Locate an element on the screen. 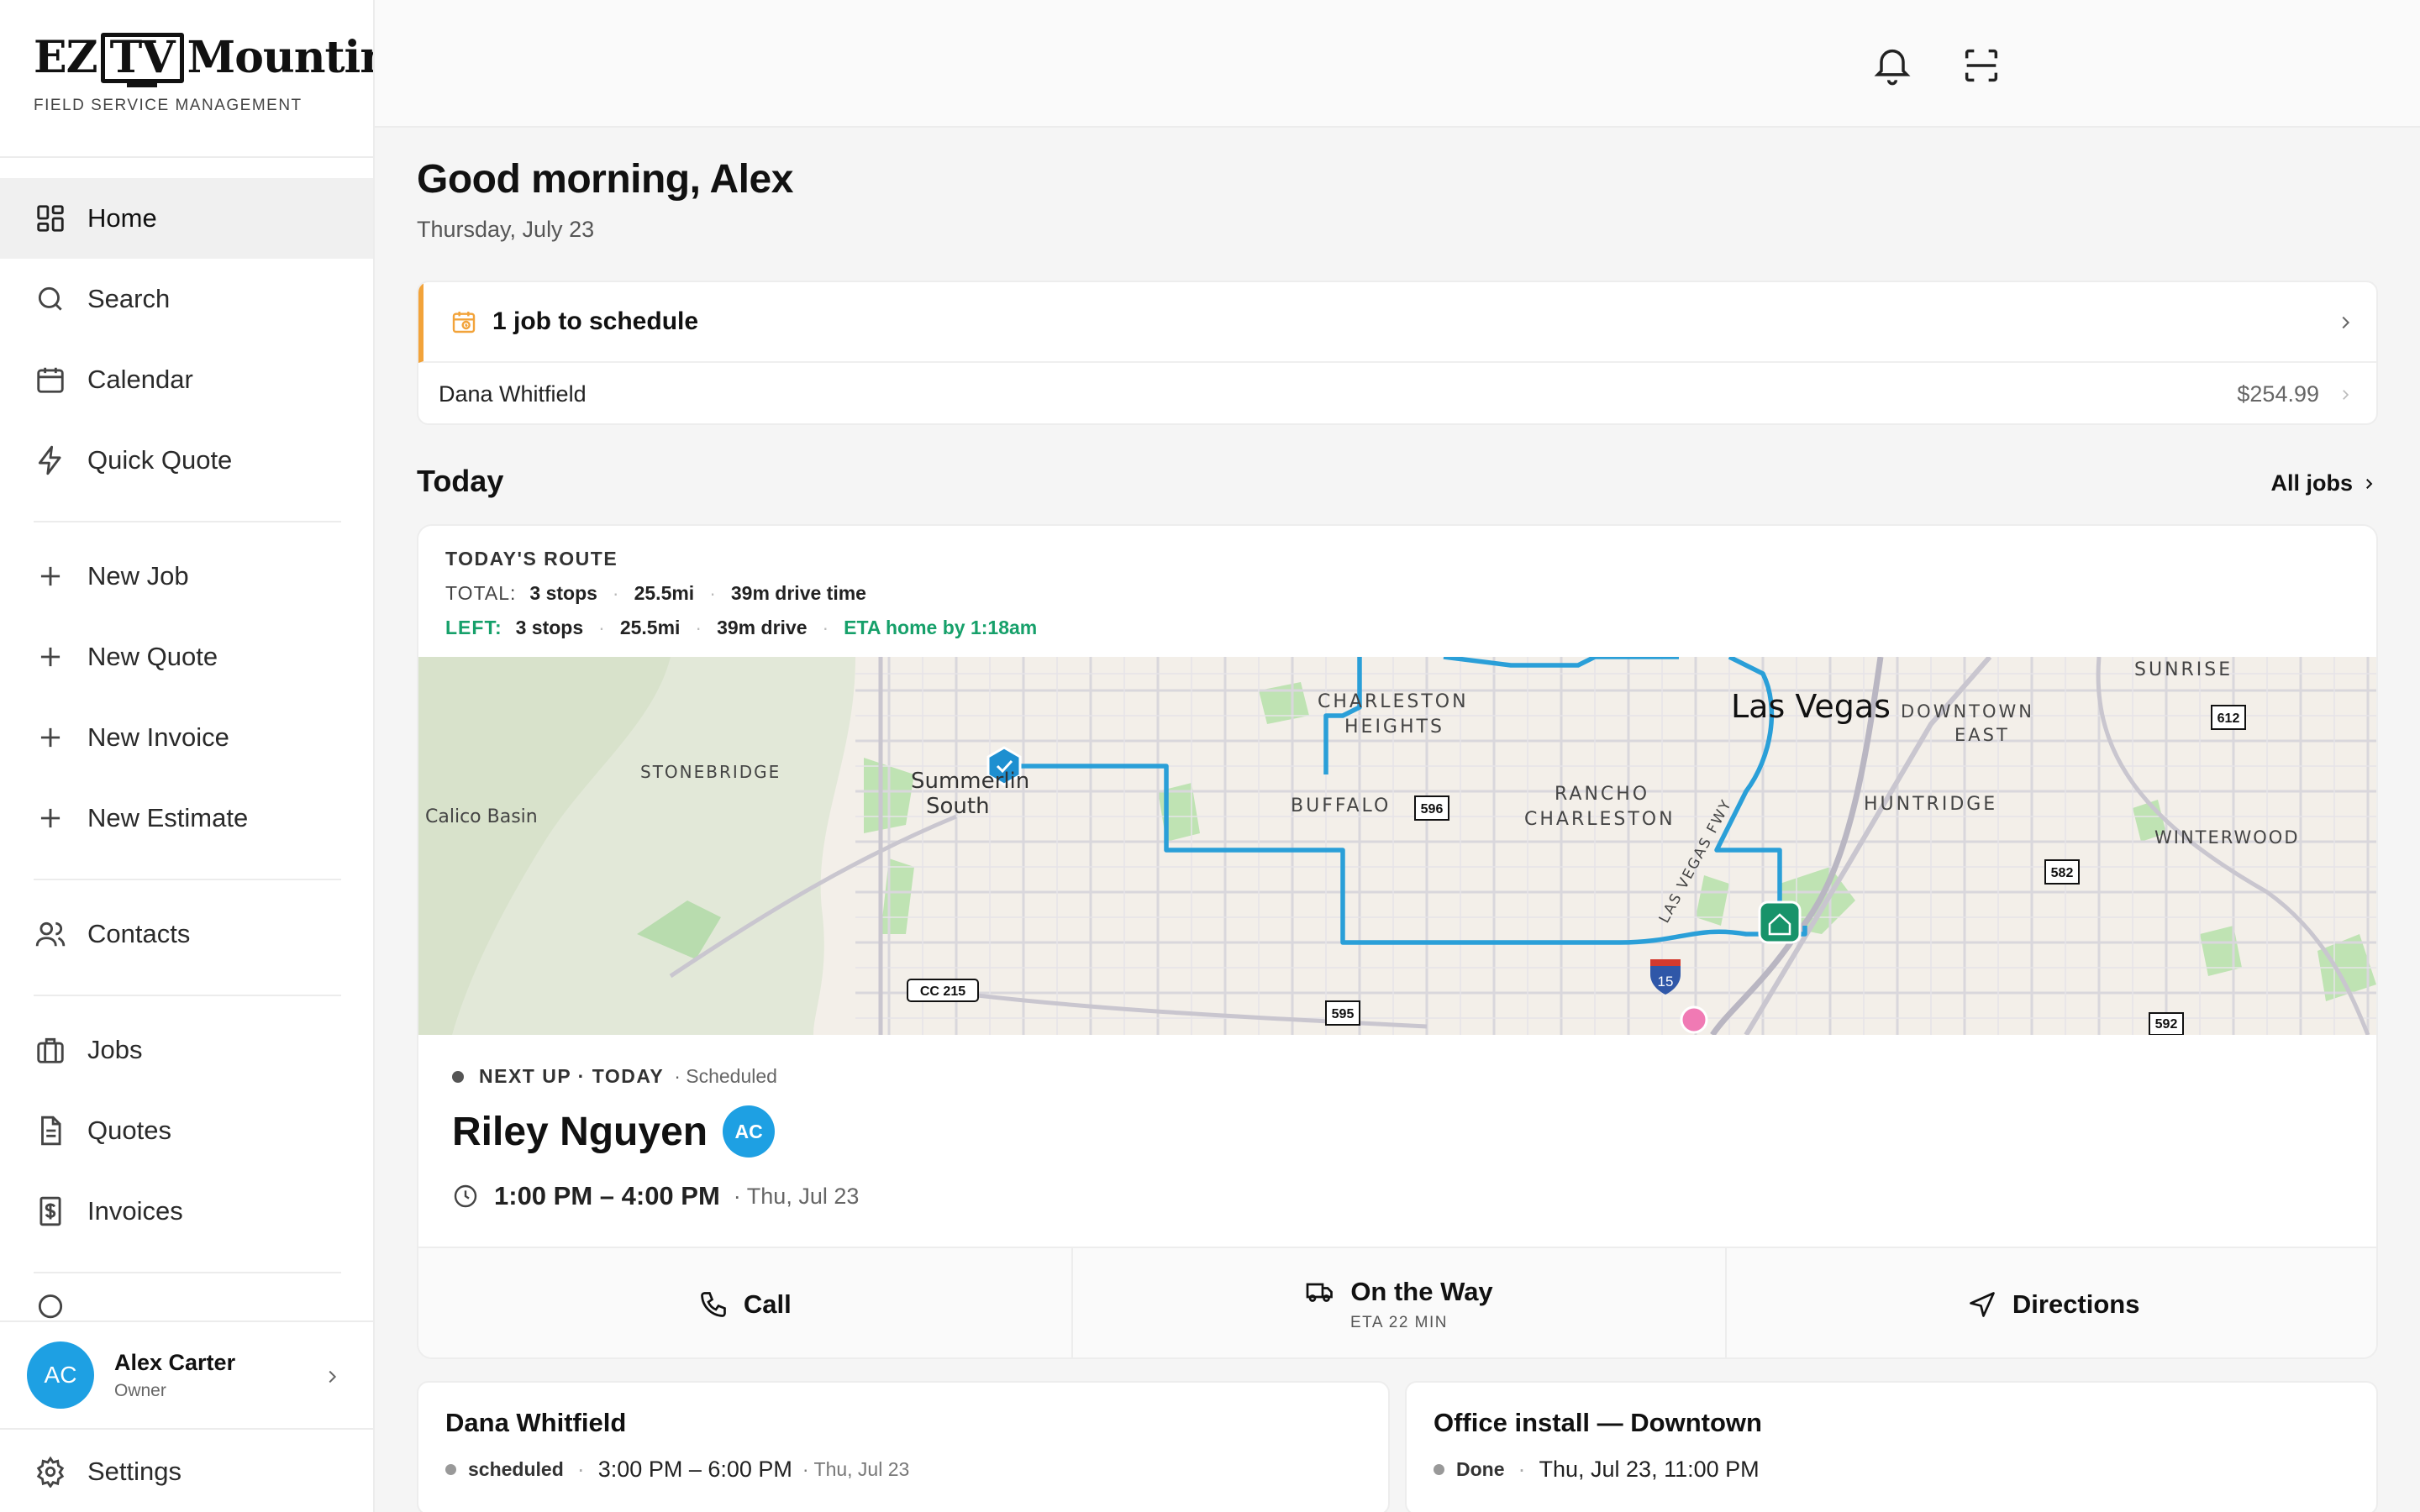 The width and height of the screenshot is (2420, 1512). sidebar-item-label: Search is located at coordinates (129, 298).